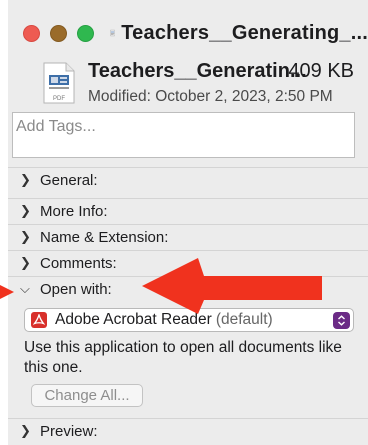 This screenshot has height=445, width=368. What do you see at coordinates (113, 33) in the screenshot?
I see `document-icon` at bounding box center [113, 33].